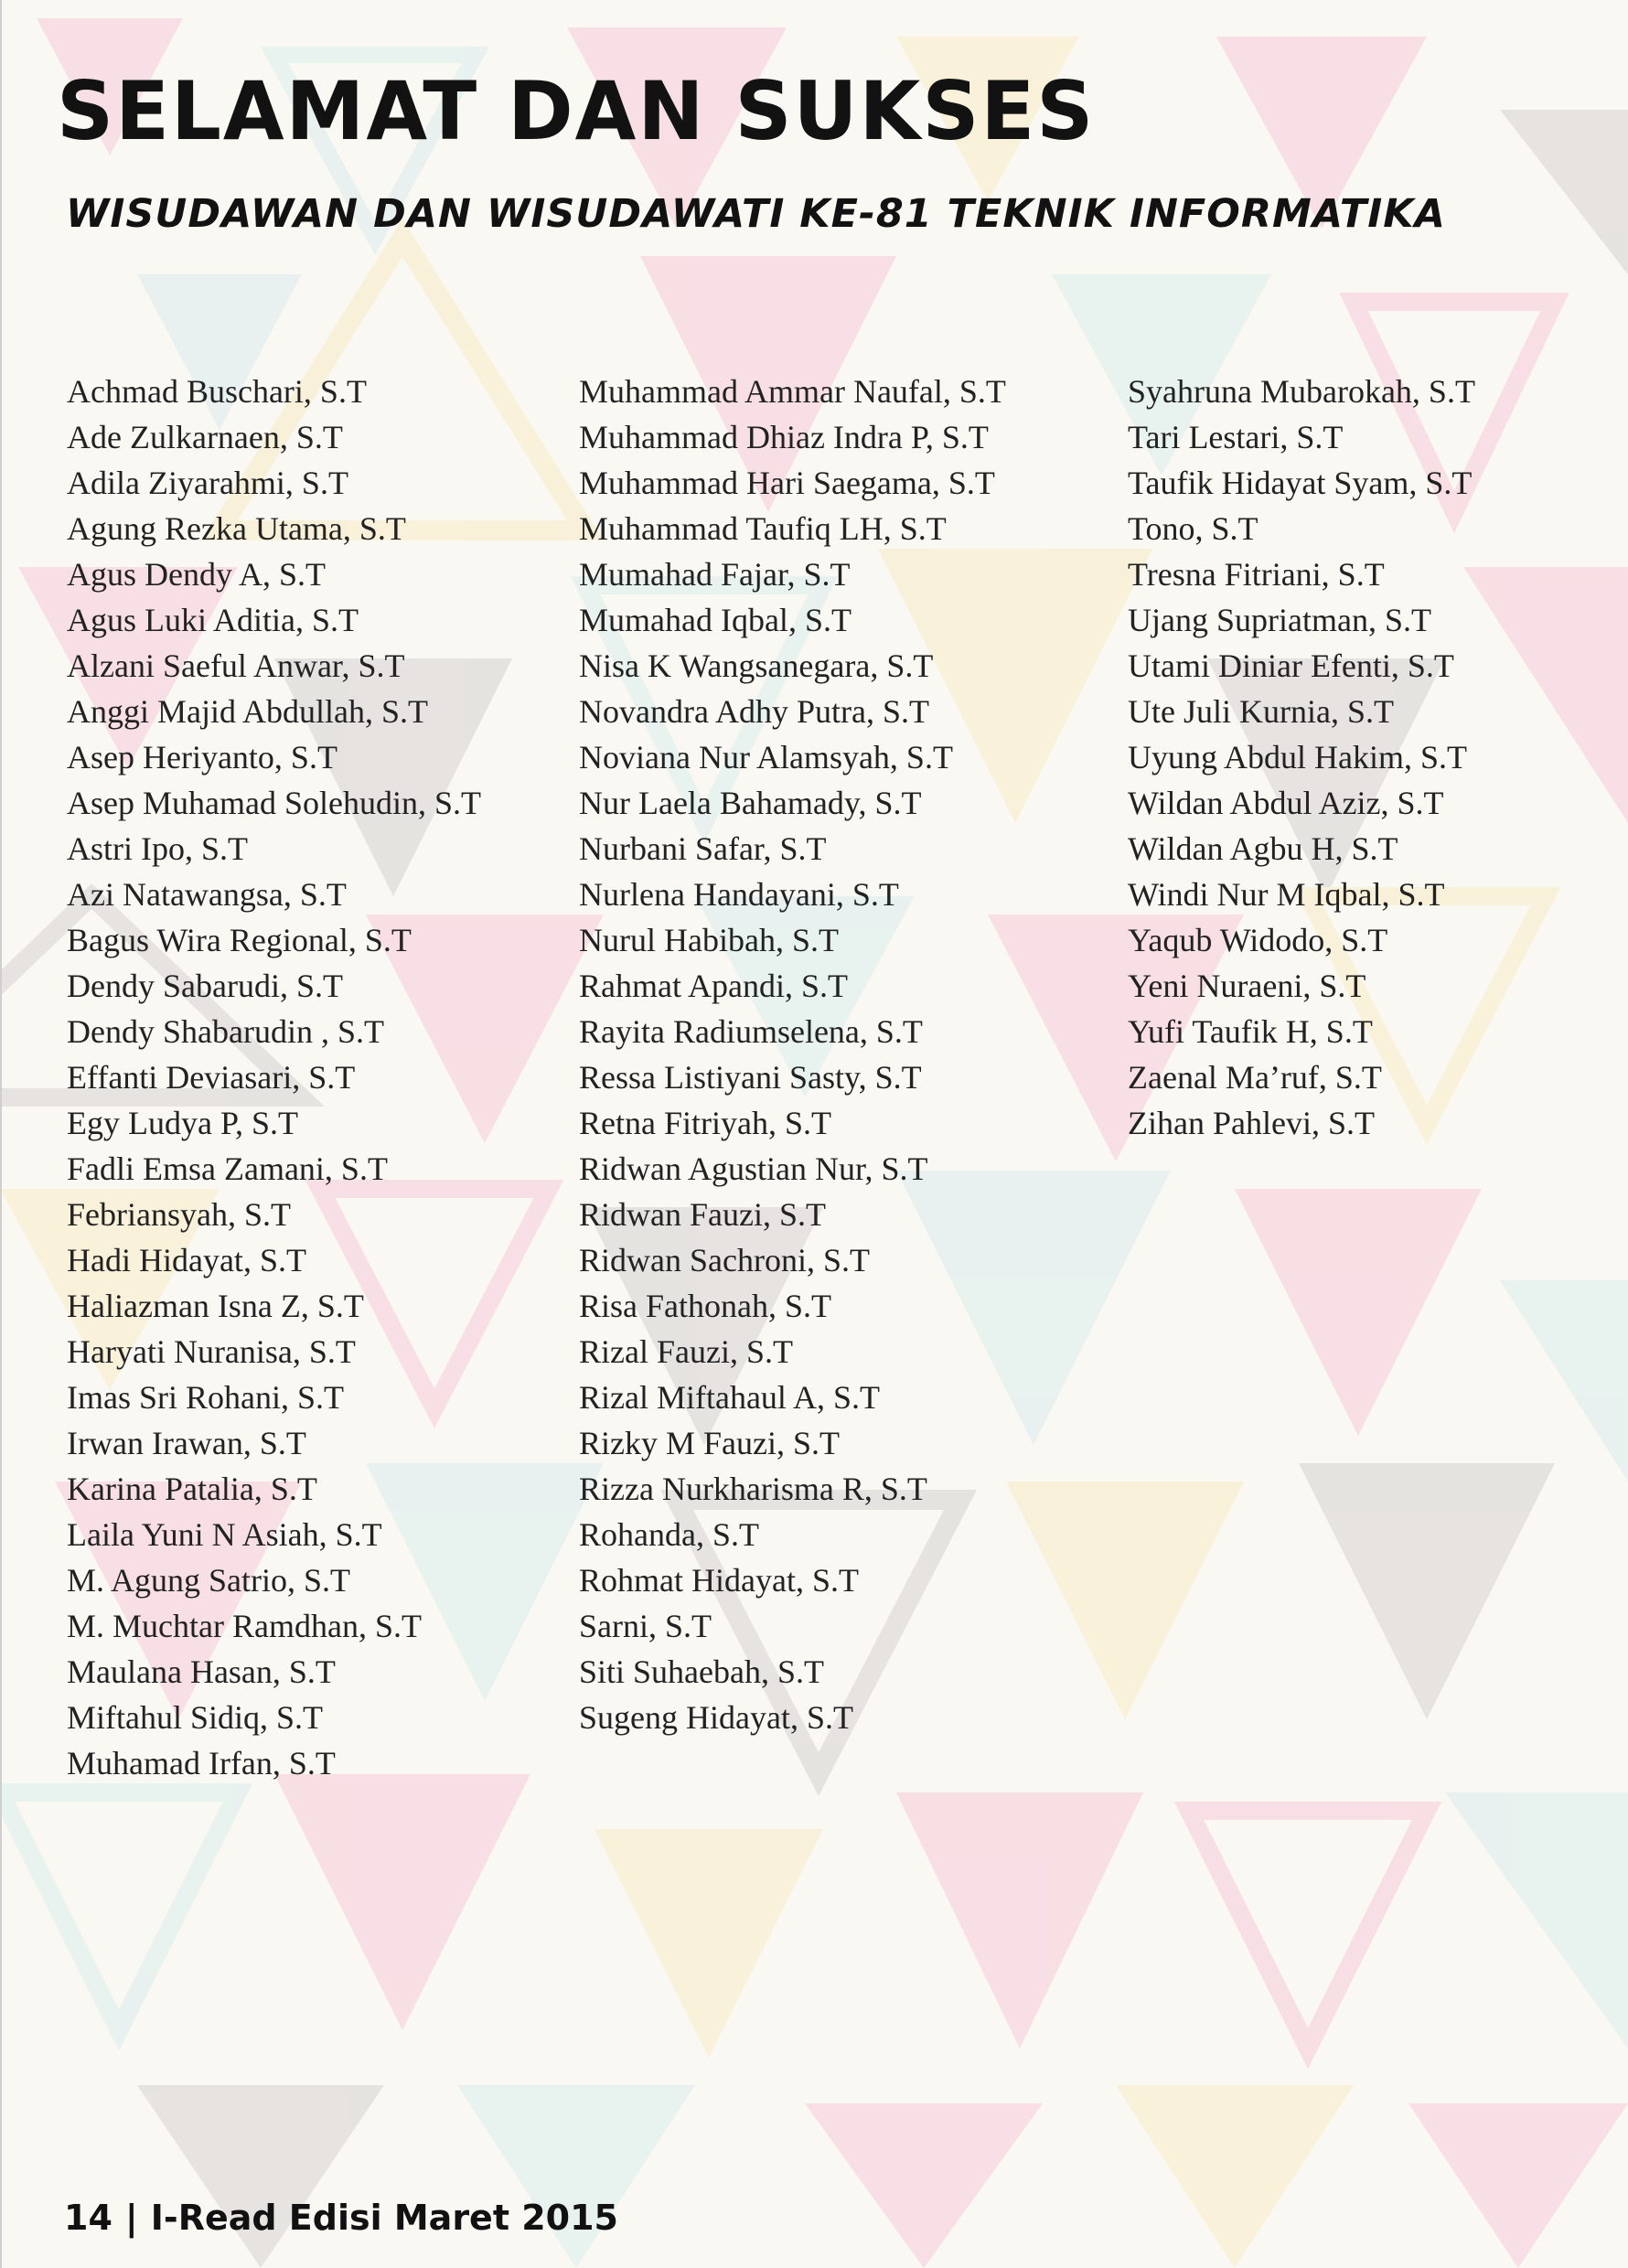 Image resolution: width=1628 pixels, height=2268 pixels. I want to click on graduate-name: Bagus Wira Regional, S.T, so click(239, 940).